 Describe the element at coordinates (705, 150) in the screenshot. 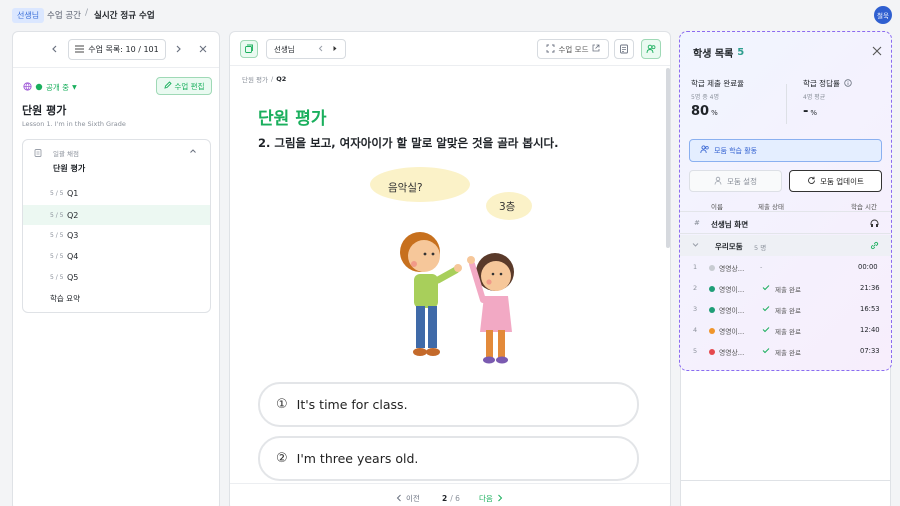

I see `group-users-icon` at that location.